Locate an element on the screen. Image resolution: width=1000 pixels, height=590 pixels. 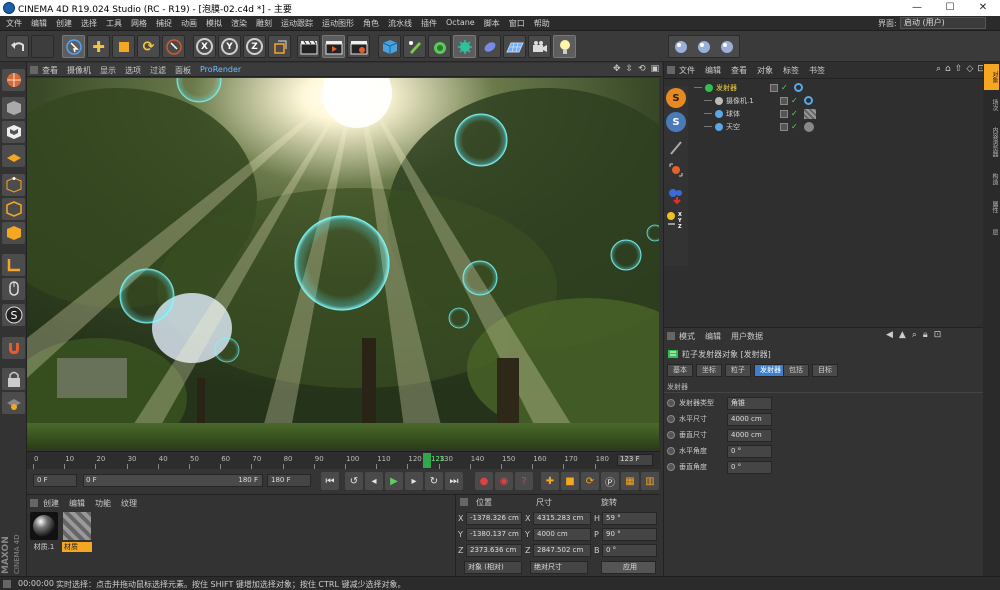
prorender-menu-item: ProRender is located at coordinates (220, 70).